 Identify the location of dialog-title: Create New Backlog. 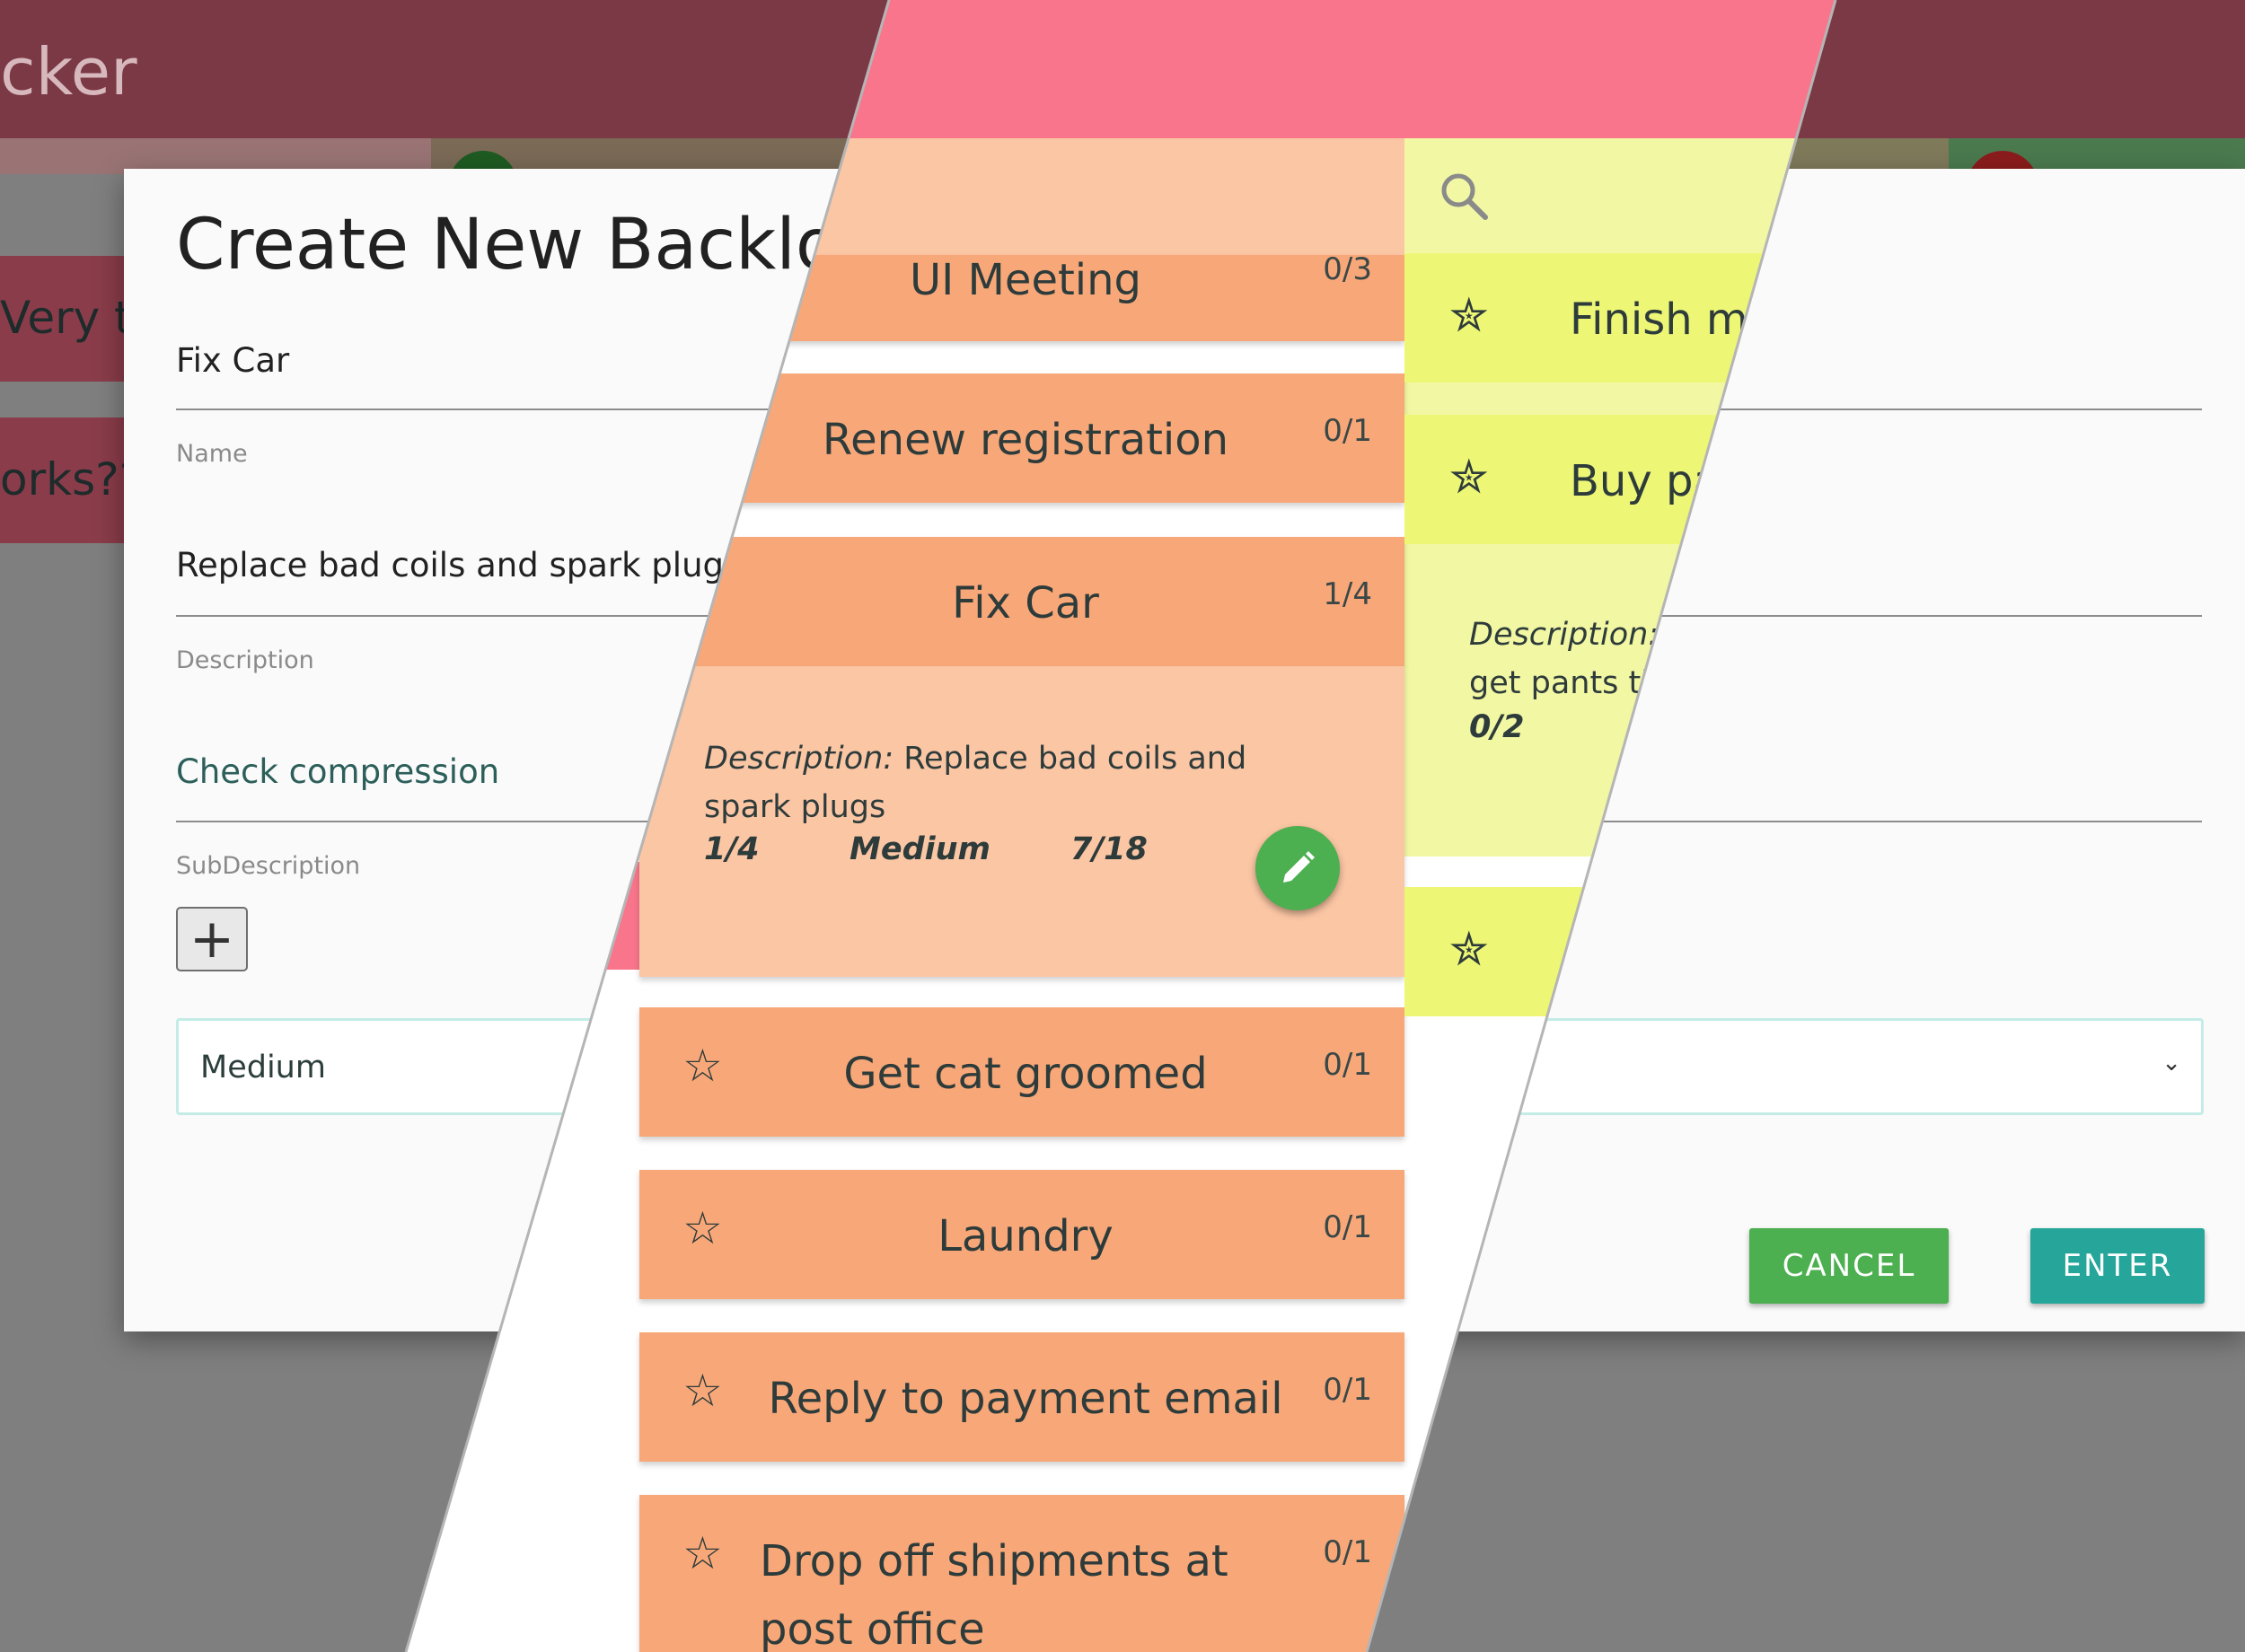
(530, 246).